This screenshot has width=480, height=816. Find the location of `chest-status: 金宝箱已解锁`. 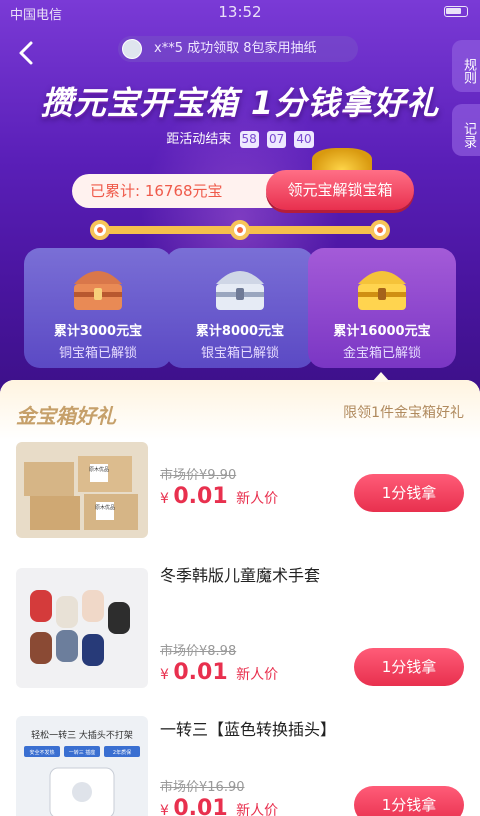

chest-status: 金宝箱已解锁 is located at coordinates (381, 353).